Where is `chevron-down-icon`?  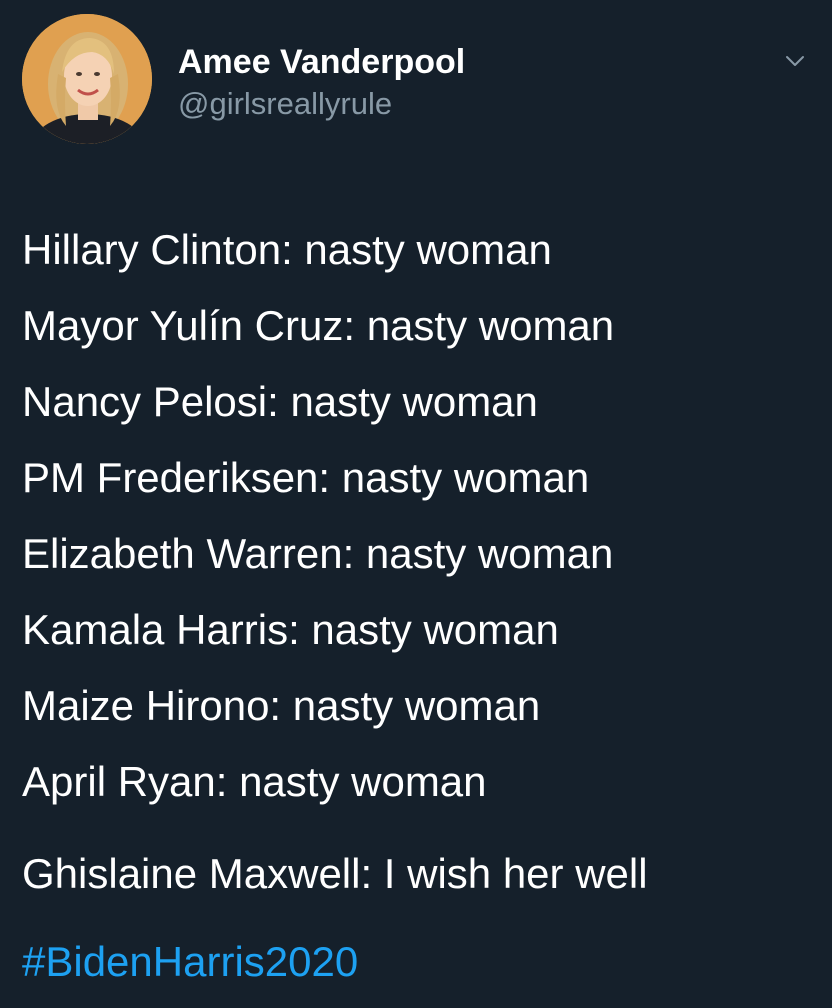
chevron-down-icon is located at coordinates (795, 61).